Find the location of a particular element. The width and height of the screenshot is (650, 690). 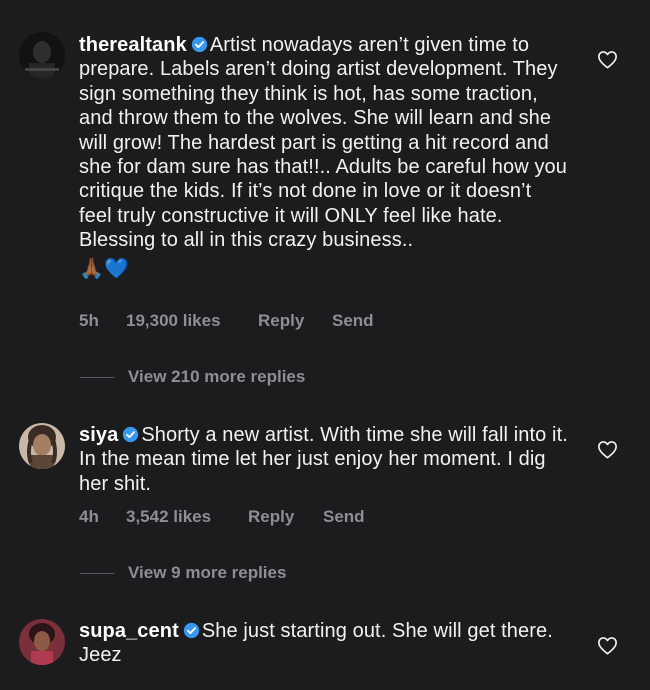

avatar-siya is located at coordinates (42, 446).